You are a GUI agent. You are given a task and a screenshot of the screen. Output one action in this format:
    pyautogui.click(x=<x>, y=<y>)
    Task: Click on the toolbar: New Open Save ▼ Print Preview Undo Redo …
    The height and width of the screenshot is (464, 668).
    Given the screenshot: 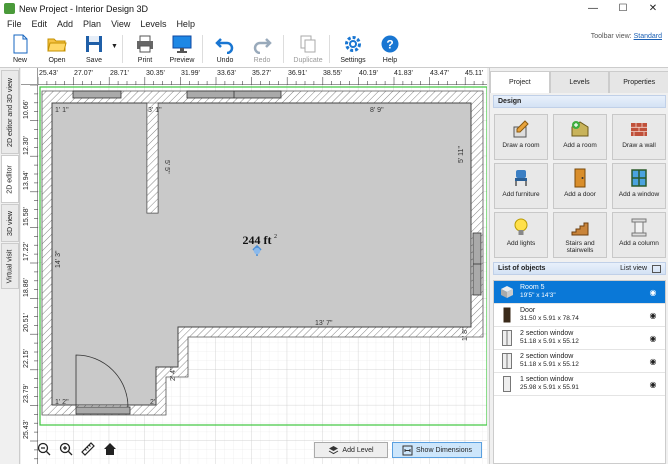 What is the action you would take?
    pyautogui.click(x=334, y=49)
    